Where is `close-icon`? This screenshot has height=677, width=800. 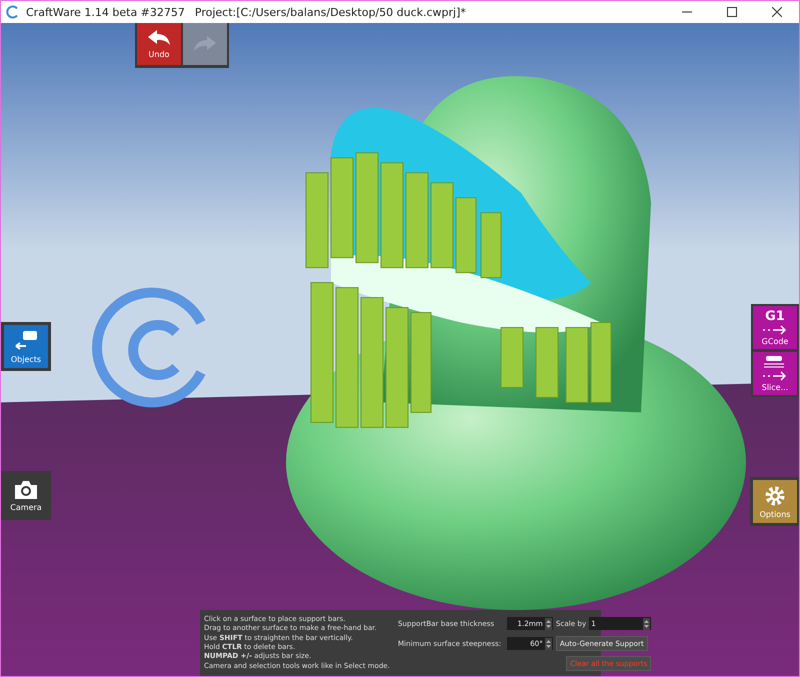
close-icon is located at coordinates (777, 12).